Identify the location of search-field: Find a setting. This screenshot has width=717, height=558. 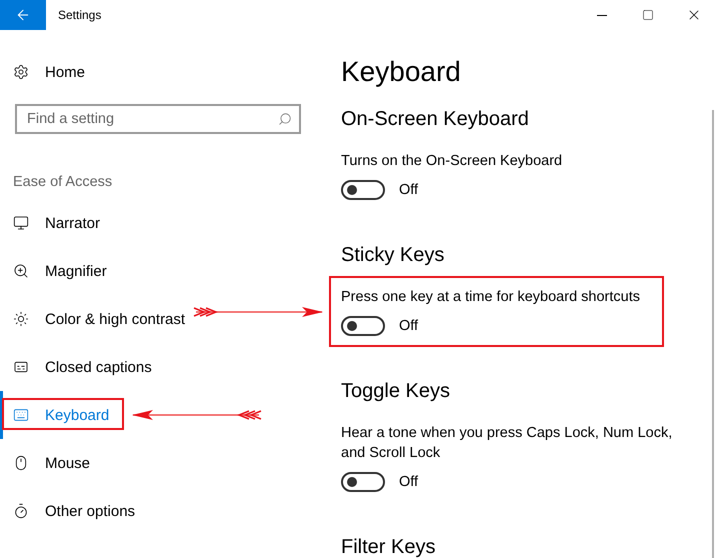
(158, 119).